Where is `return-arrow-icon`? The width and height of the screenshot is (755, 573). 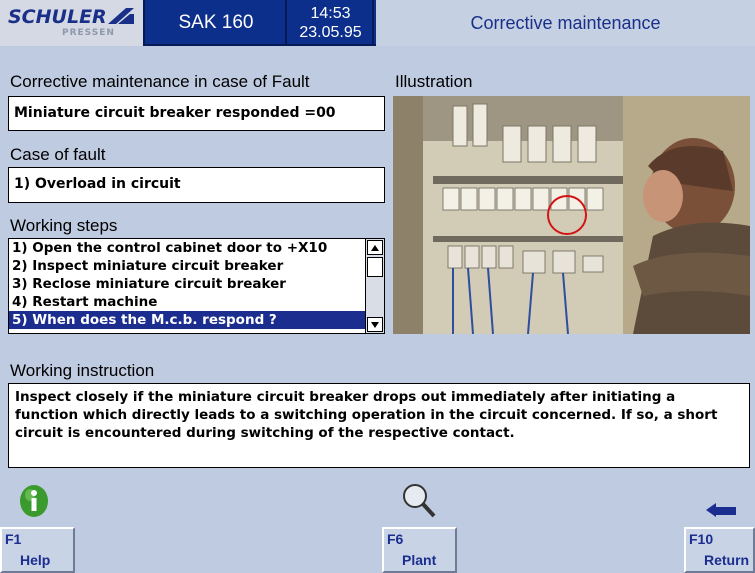 return-arrow-icon is located at coordinates (721, 510).